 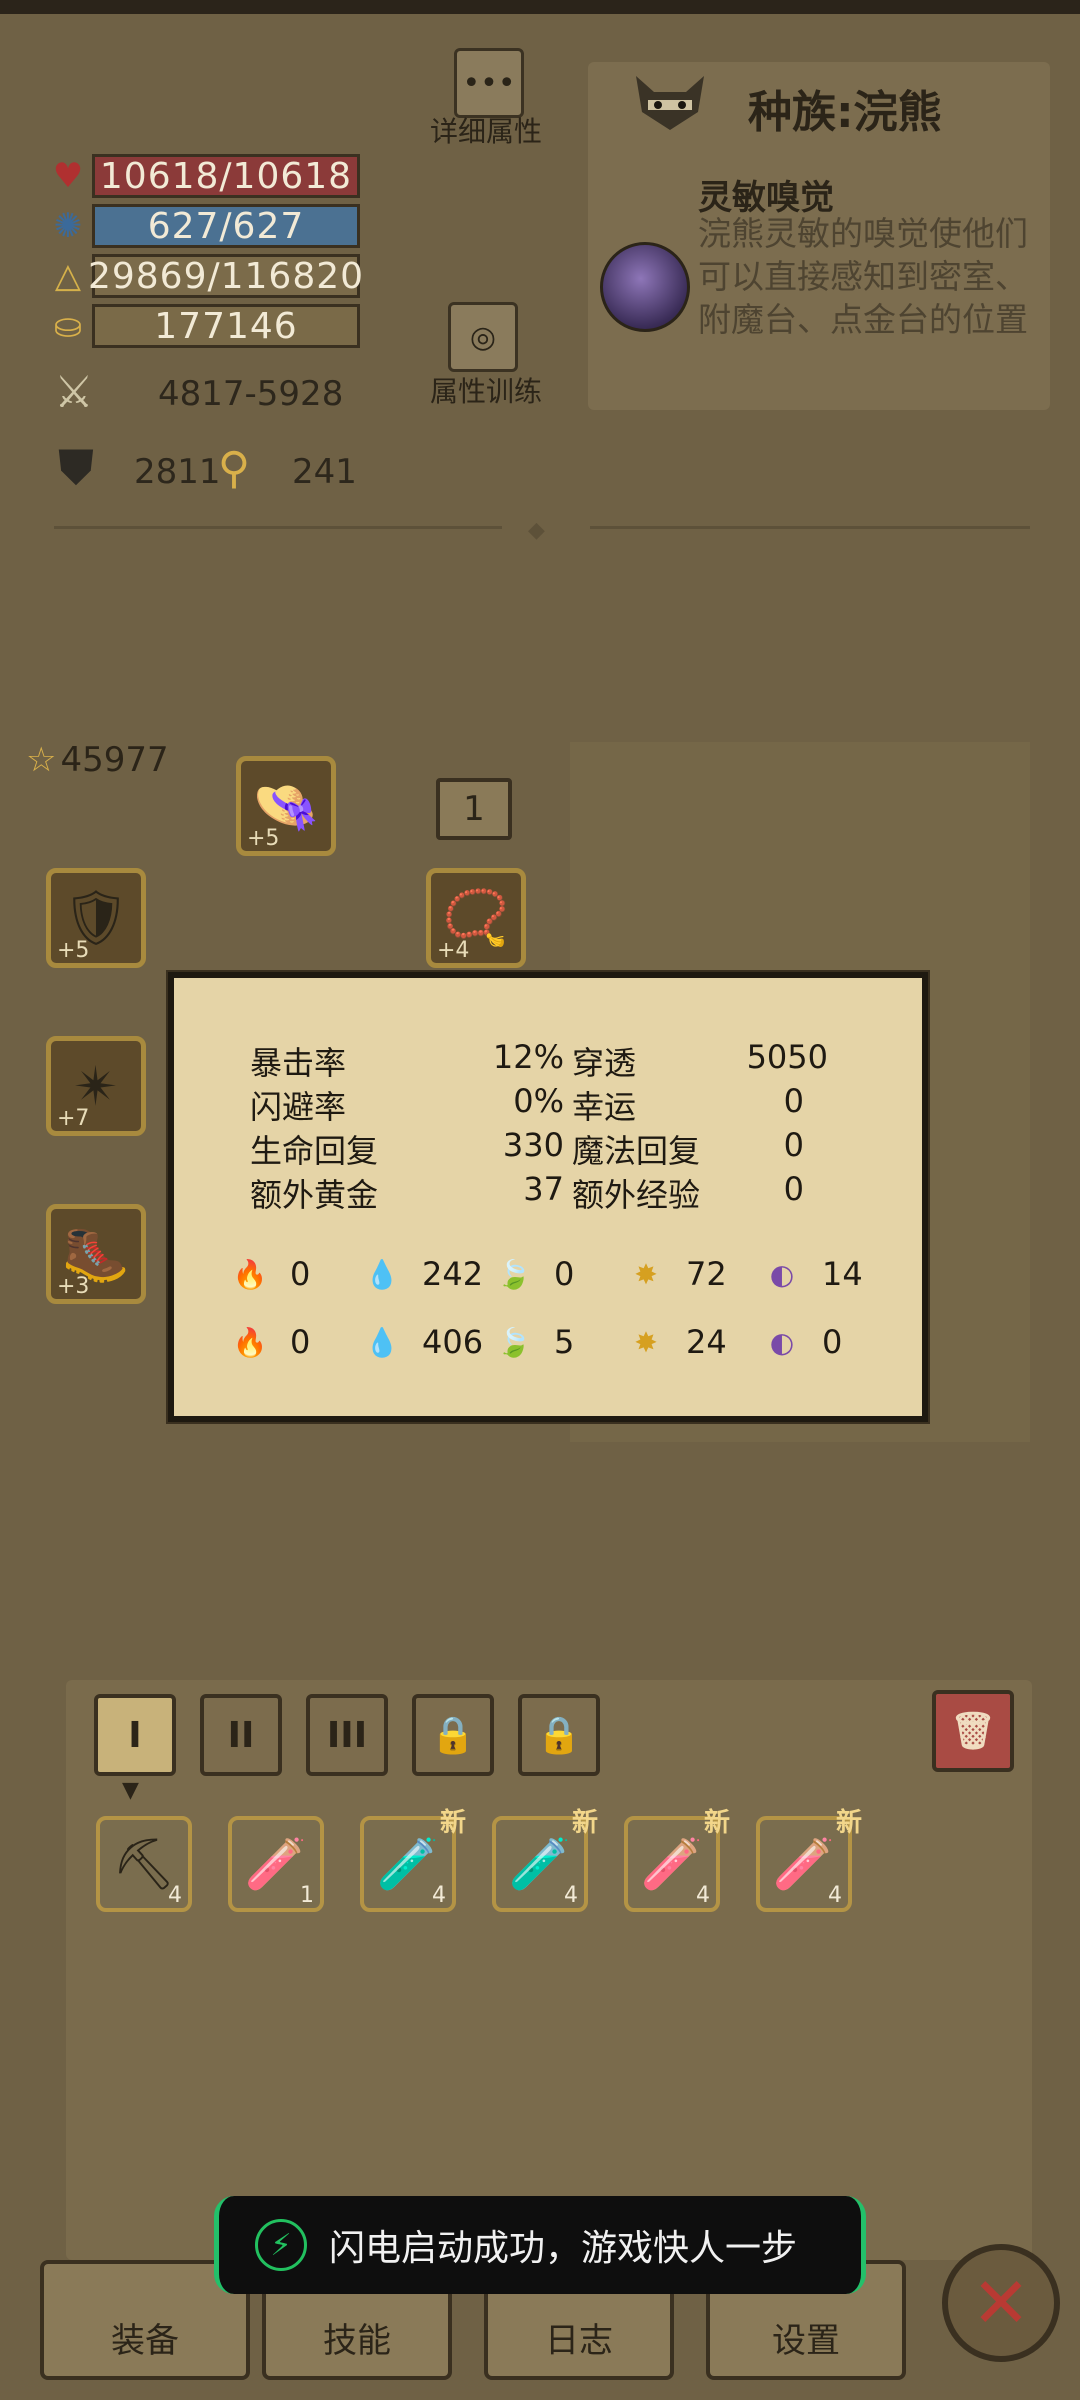 What do you see at coordinates (75, 467) in the screenshot?
I see `shield-icon: ⛊` at bounding box center [75, 467].